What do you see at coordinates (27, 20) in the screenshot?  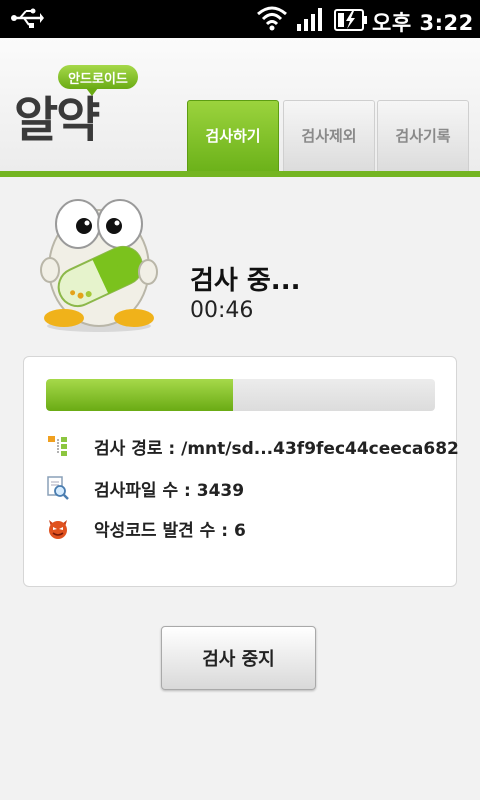 I see `usb-icon` at bounding box center [27, 20].